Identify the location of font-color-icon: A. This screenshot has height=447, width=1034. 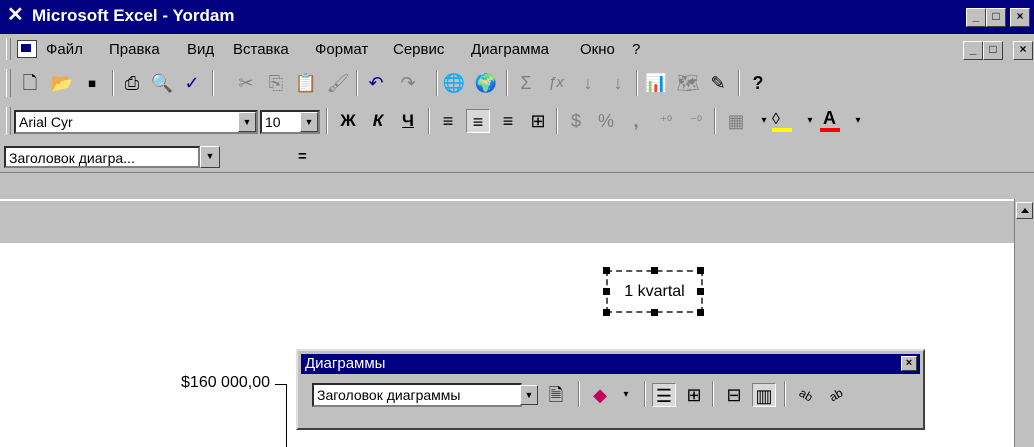
(830, 120).